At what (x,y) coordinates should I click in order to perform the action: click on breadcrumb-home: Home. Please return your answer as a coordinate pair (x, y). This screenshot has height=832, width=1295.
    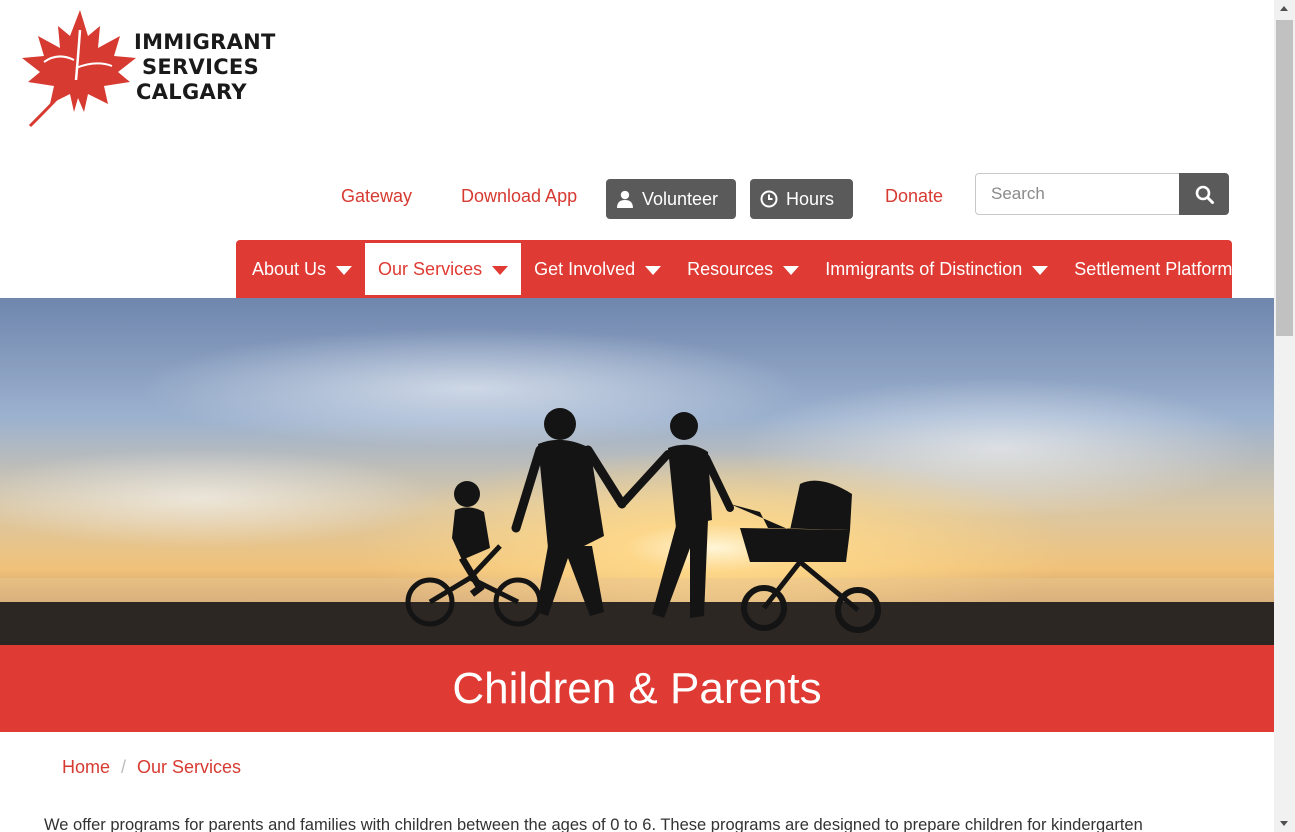
    Looking at the image, I should click on (86, 767).